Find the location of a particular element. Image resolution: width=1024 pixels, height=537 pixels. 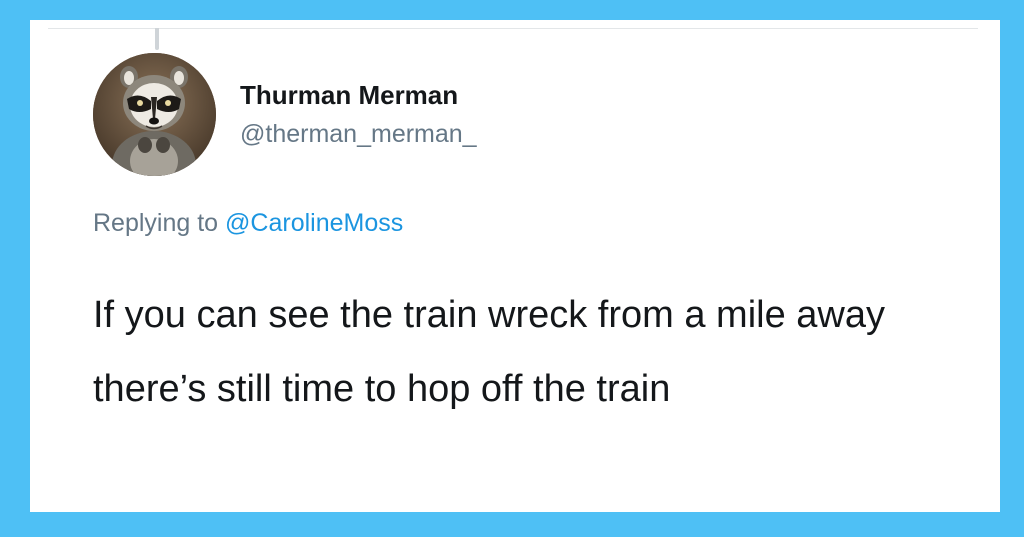

avatar is located at coordinates (154, 114).